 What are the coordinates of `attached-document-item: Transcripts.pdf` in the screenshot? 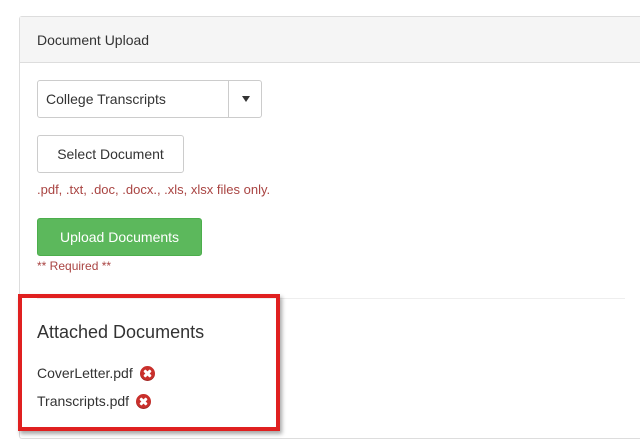 It's located at (94, 400).